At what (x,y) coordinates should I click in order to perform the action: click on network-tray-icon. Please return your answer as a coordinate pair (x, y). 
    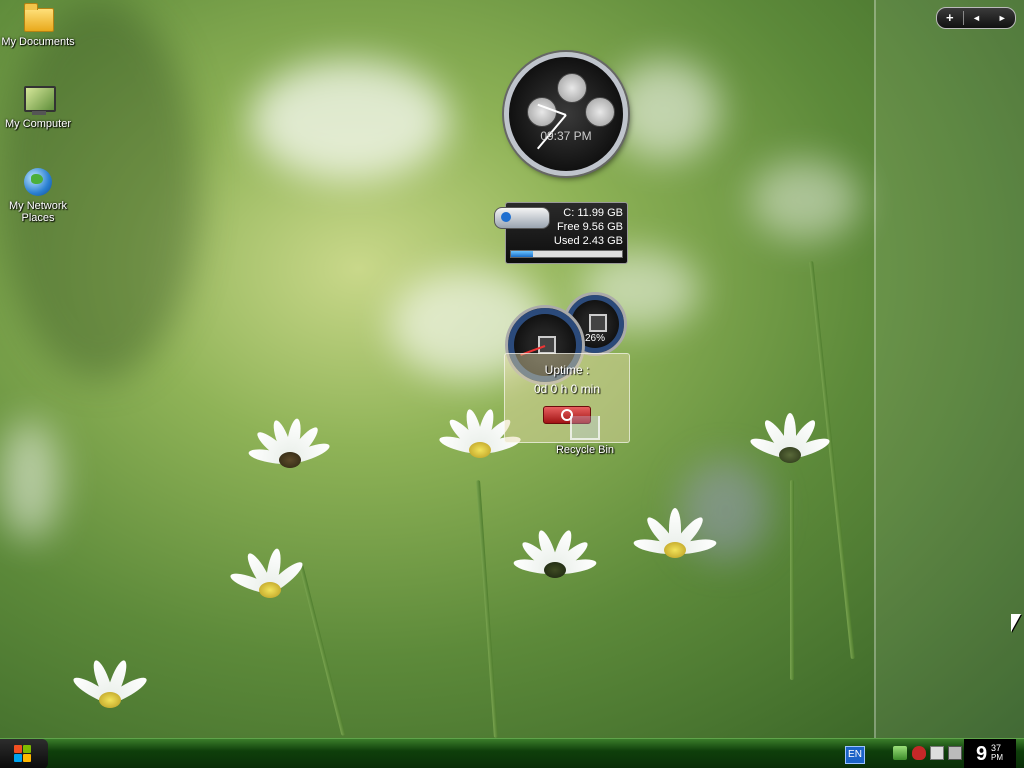
    Looking at the image, I should click on (900, 753).